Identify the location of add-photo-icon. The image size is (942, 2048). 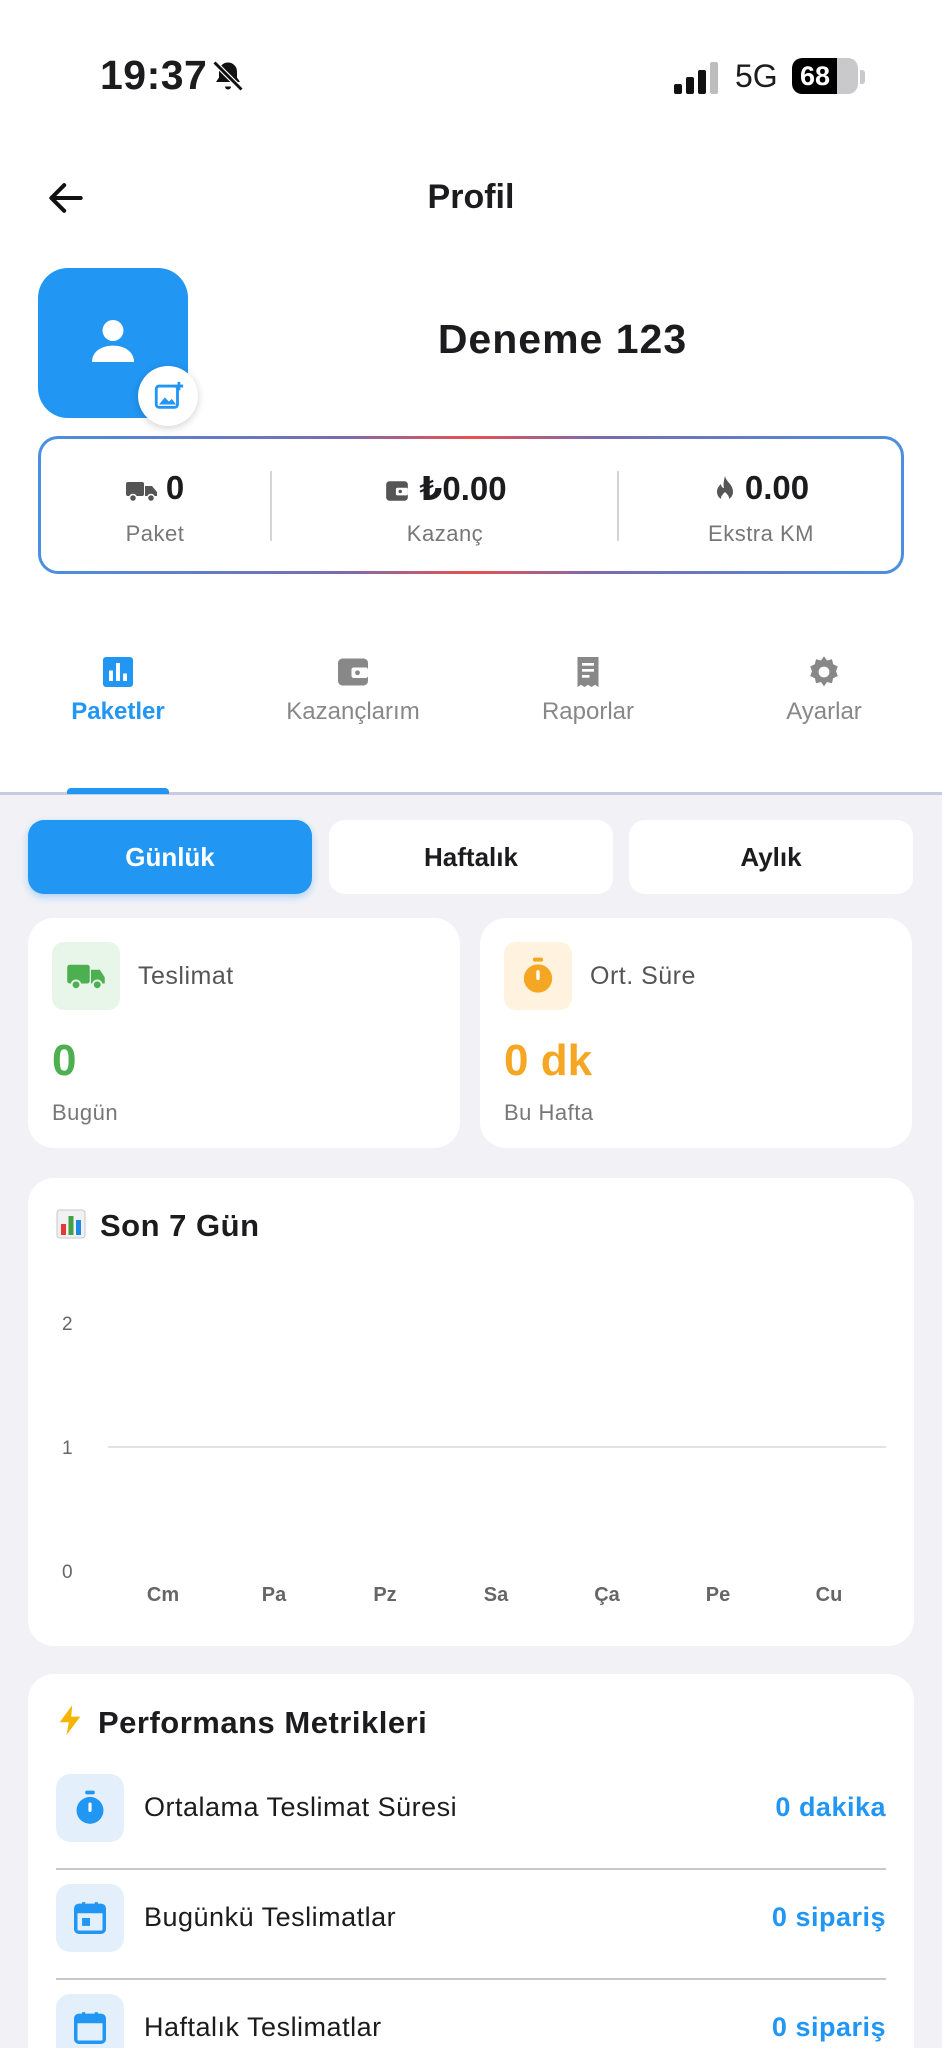
(169, 395).